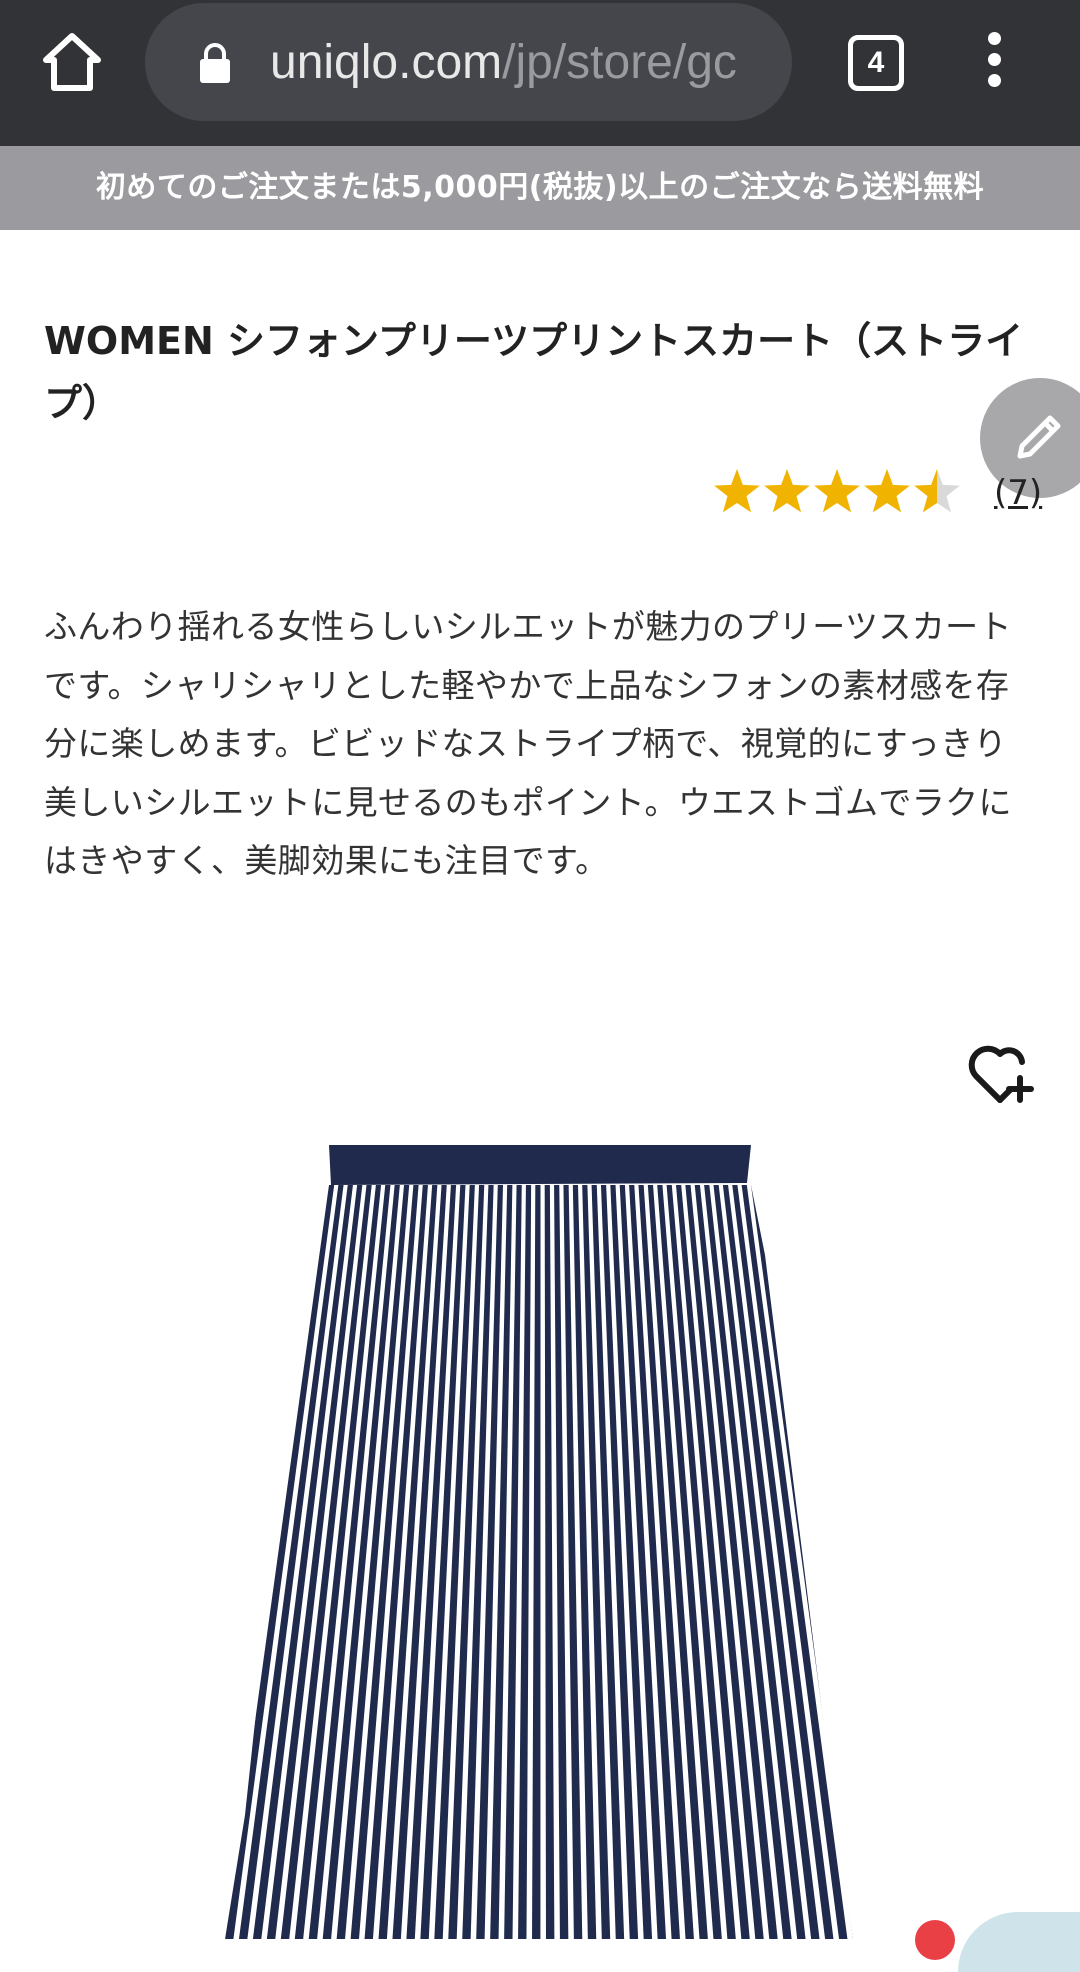  What do you see at coordinates (540, 1165) in the screenshot?
I see `skirt-waistband` at bounding box center [540, 1165].